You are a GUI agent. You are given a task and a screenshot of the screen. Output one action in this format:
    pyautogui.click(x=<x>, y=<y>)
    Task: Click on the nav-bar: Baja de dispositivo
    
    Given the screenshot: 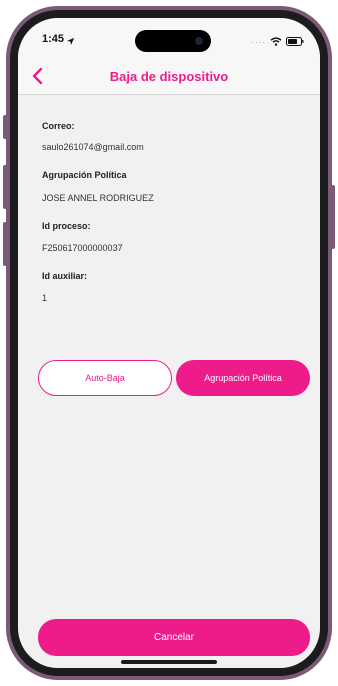 What is the action you would take?
    pyautogui.click(x=169, y=77)
    